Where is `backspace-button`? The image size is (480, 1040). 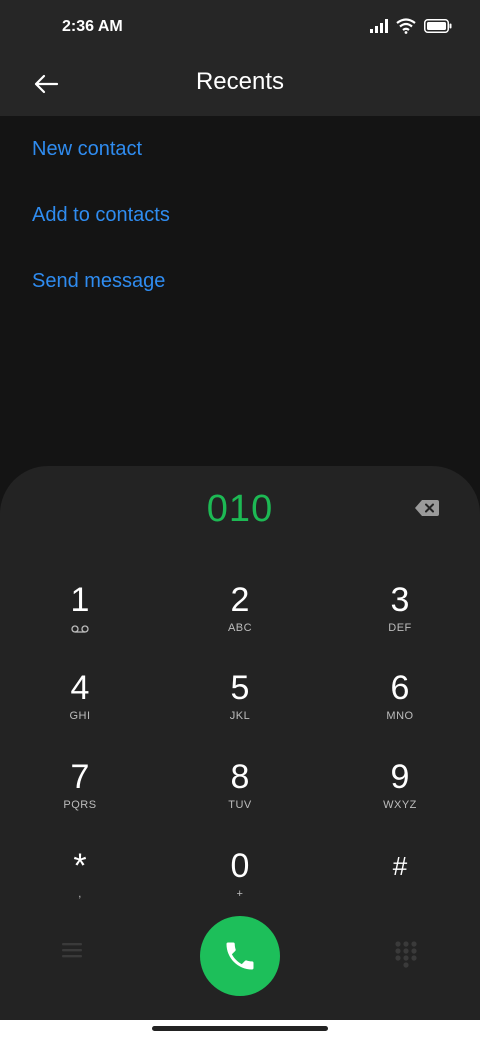 backspace-button is located at coordinates (427, 508).